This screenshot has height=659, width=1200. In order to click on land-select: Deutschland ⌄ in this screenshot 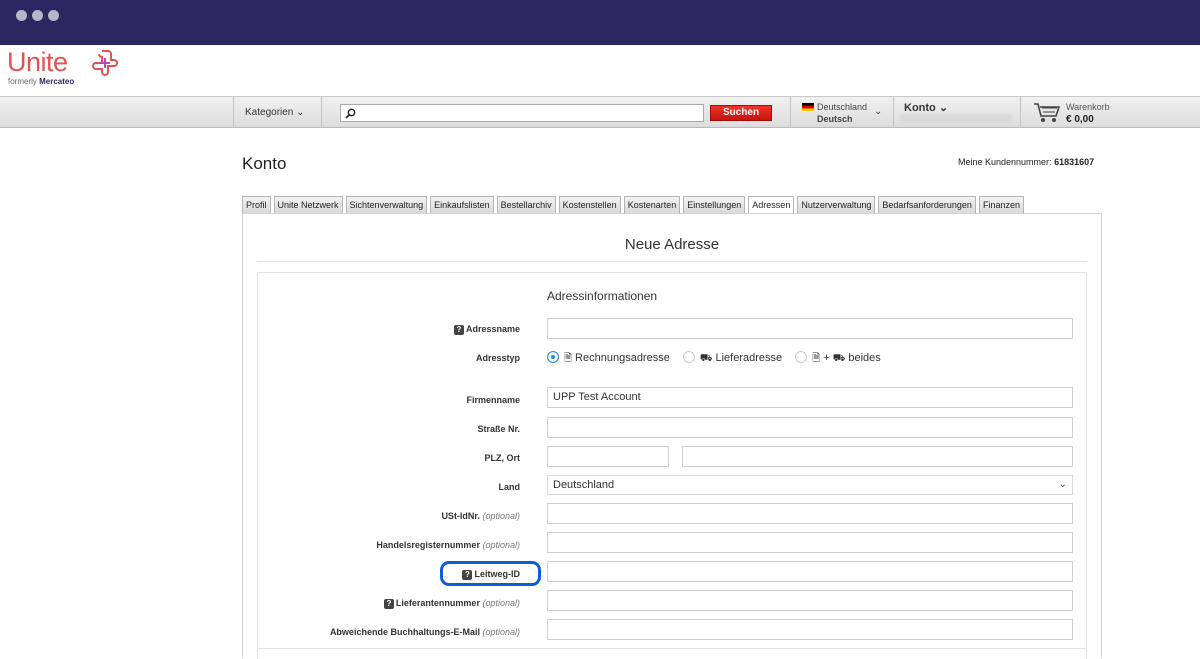, I will do `click(810, 485)`.